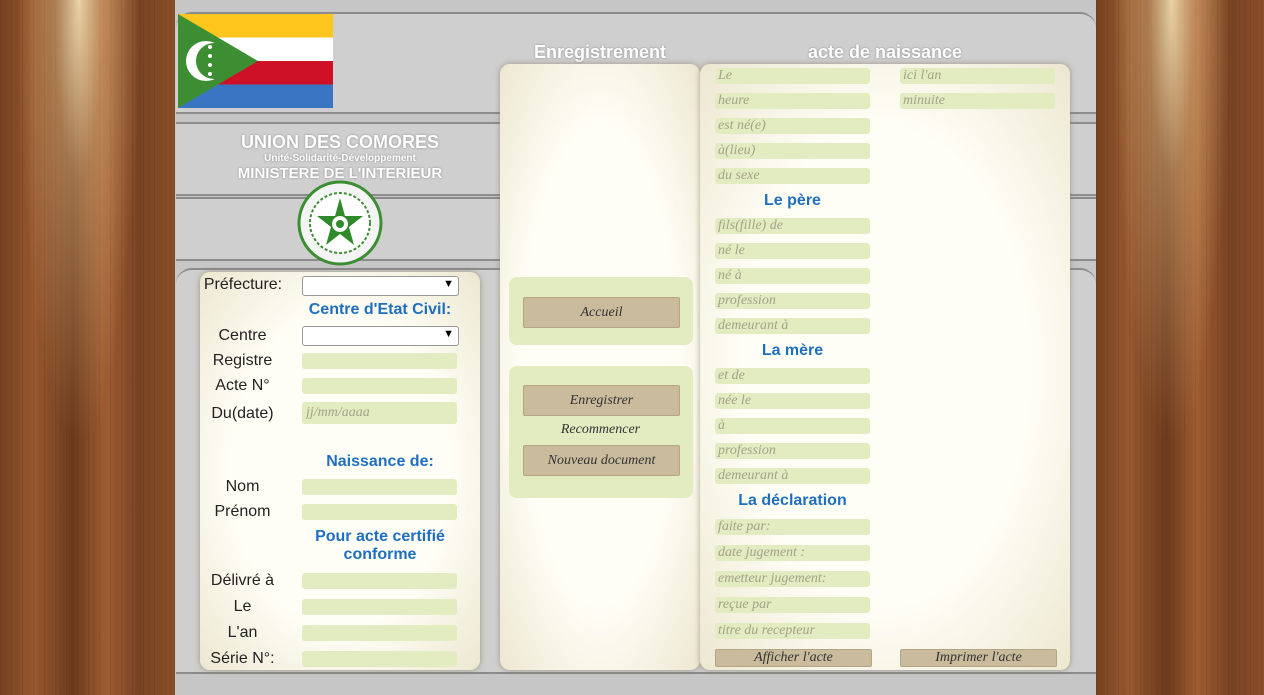 This screenshot has width=1264, height=695. I want to click on enregistrer-button: Enregistrer, so click(601, 400).